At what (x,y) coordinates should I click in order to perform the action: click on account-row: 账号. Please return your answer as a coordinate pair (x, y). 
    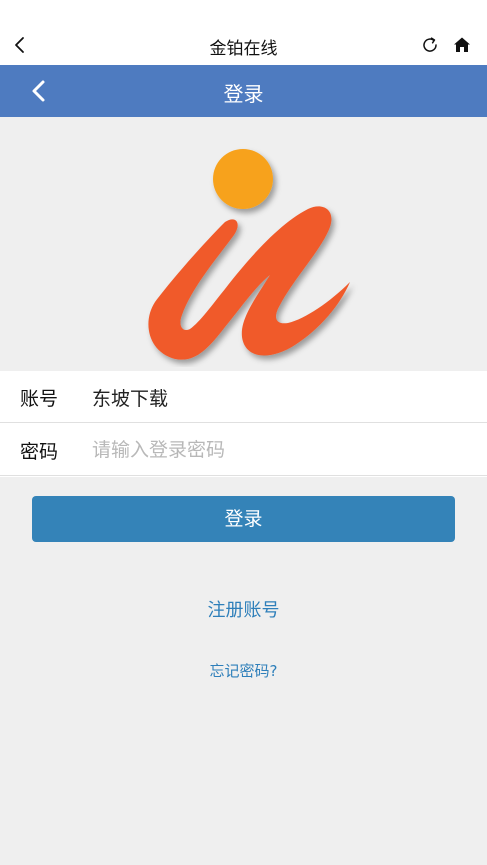
    Looking at the image, I should click on (243, 397).